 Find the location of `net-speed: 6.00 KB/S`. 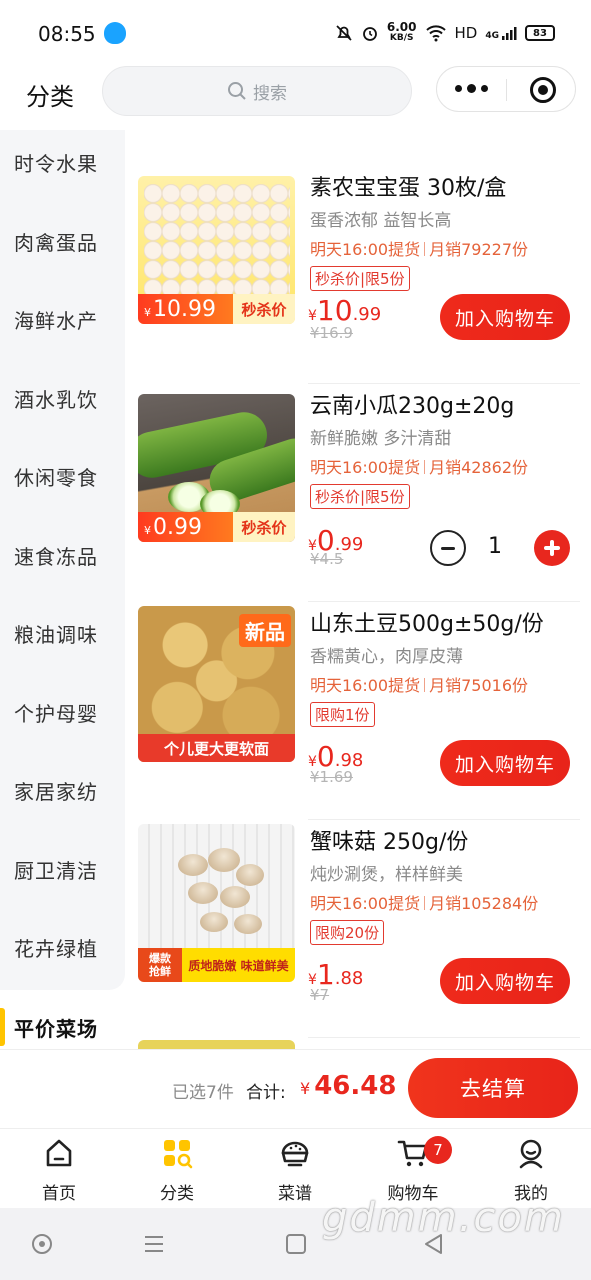

net-speed: 6.00 KB/S is located at coordinates (401, 31).